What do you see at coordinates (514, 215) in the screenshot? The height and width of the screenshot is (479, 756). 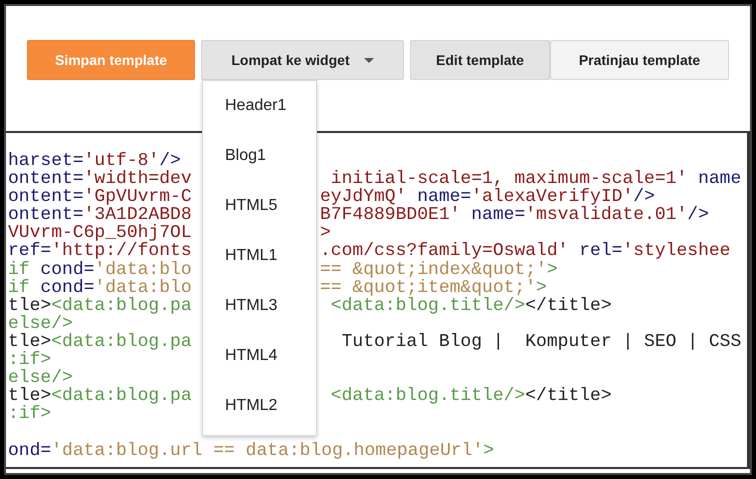 I see `code-line: B7F4889BD0E1' name='msvalidate.01'/>` at bounding box center [514, 215].